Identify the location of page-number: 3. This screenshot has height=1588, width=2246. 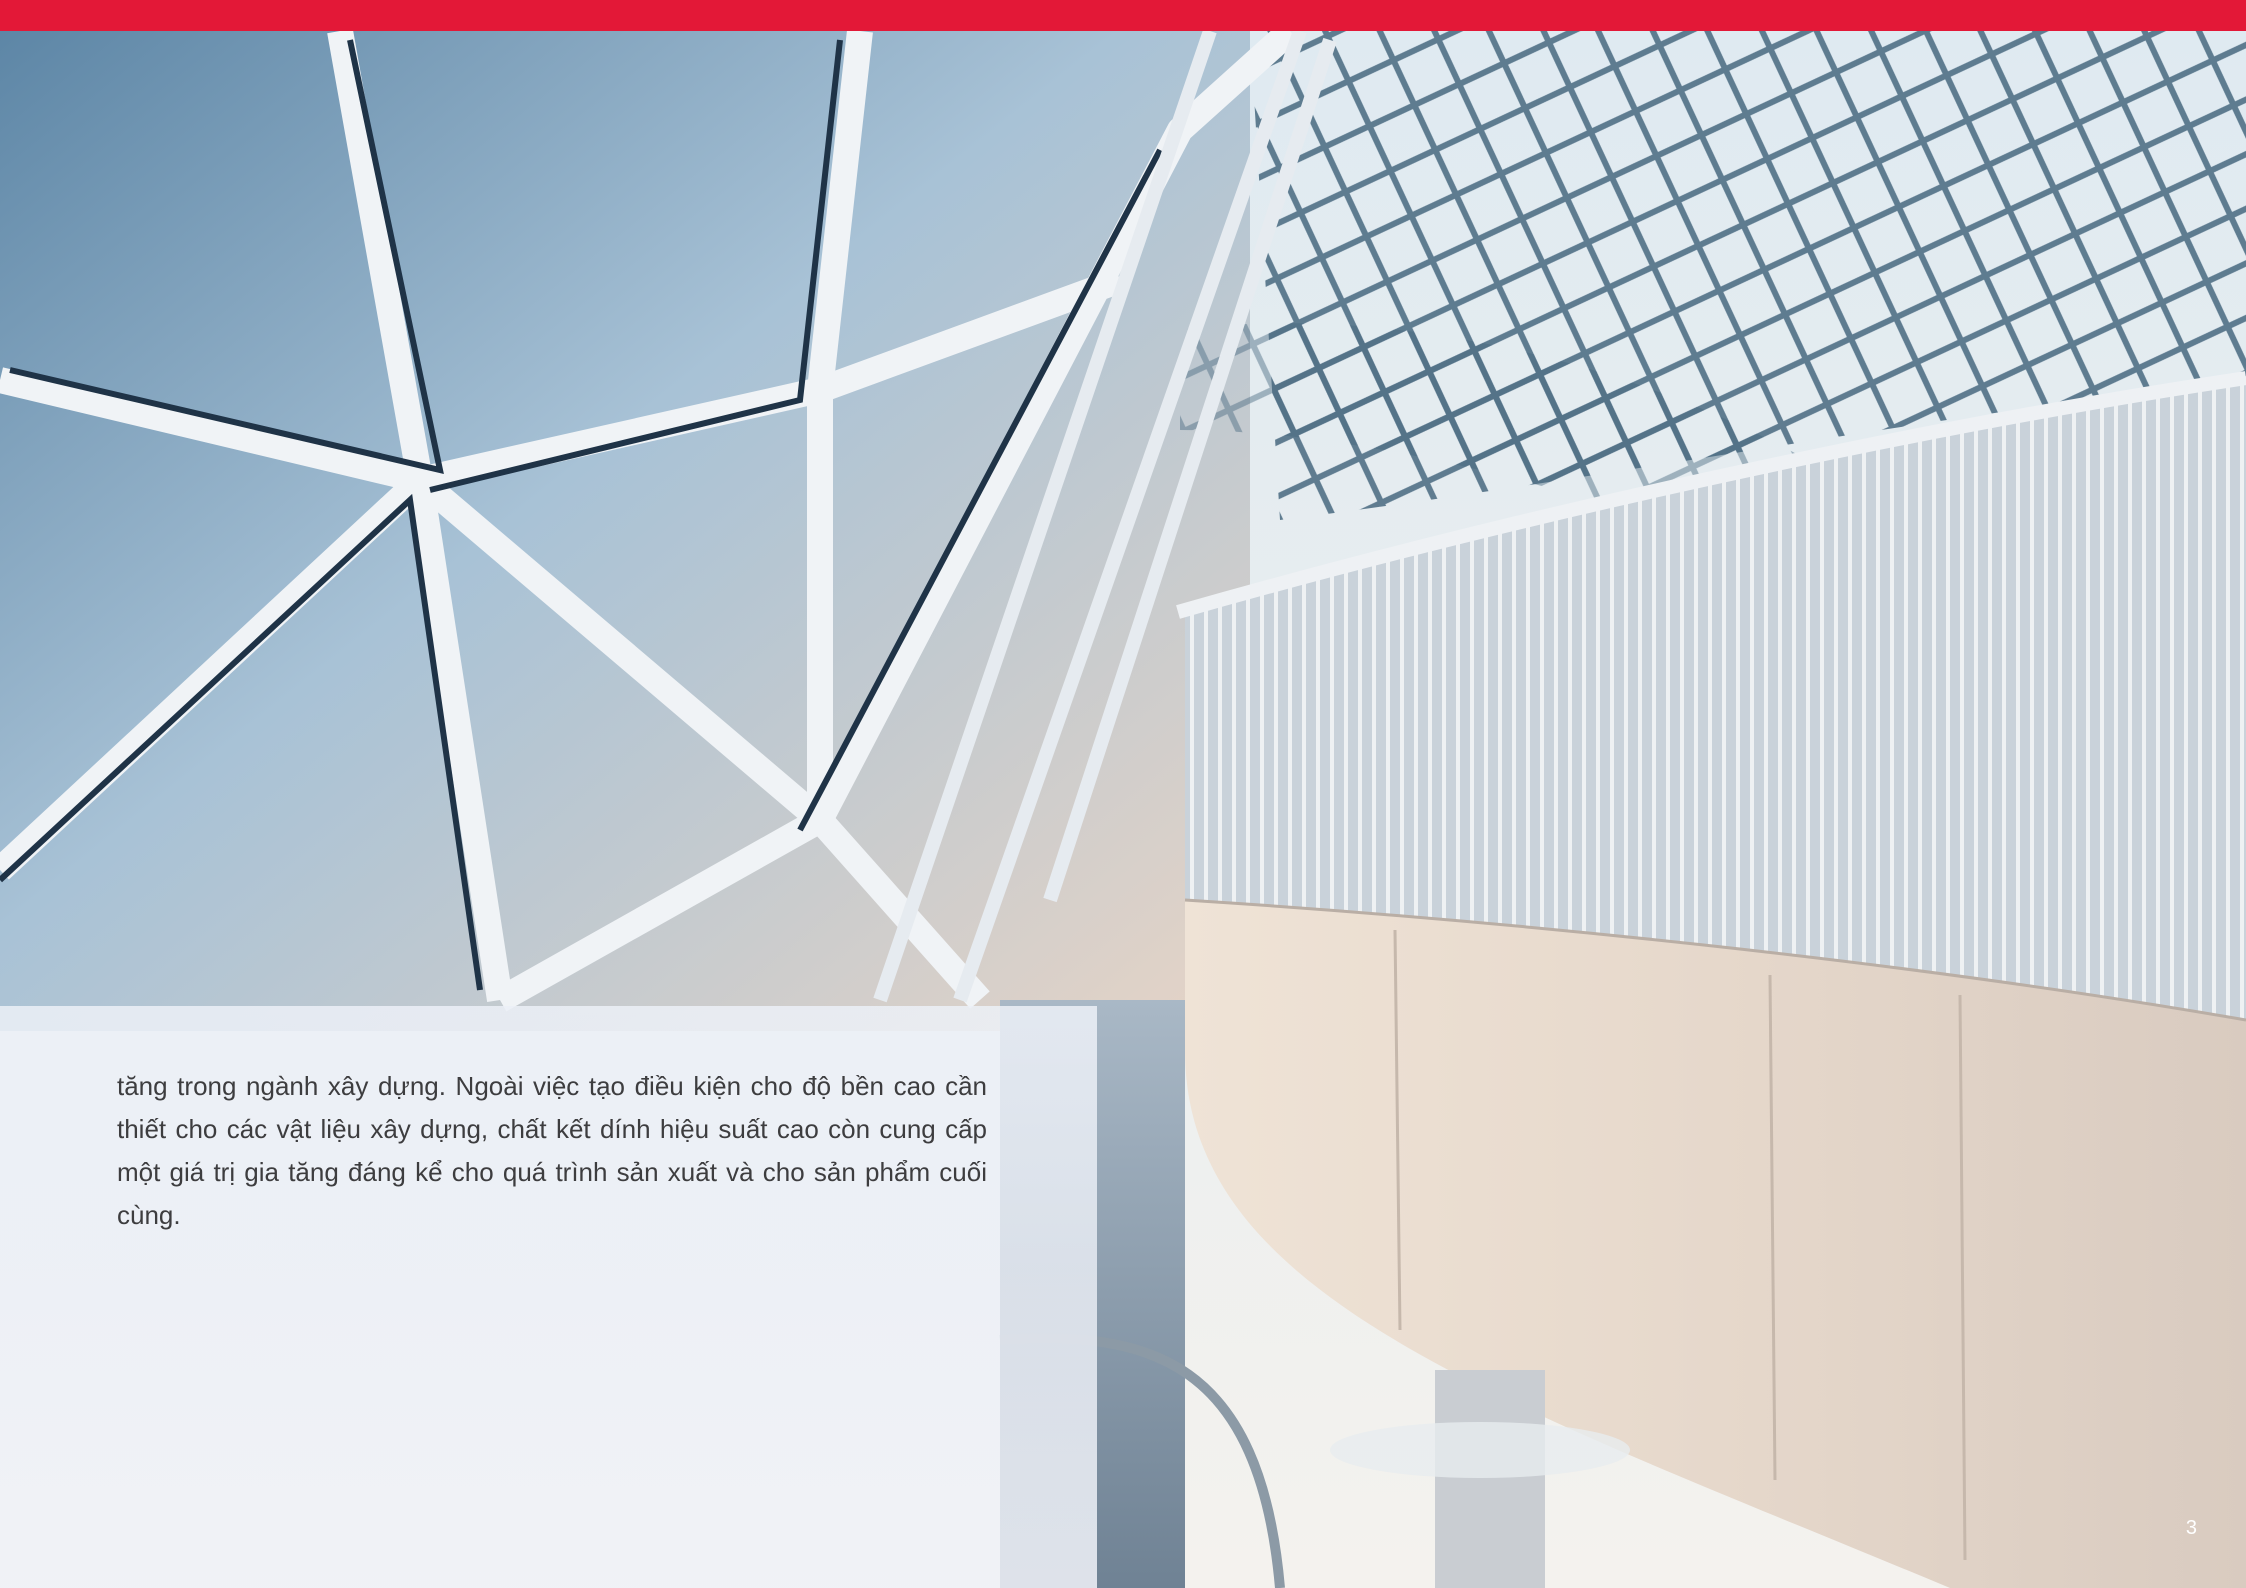
(2191, 1528).